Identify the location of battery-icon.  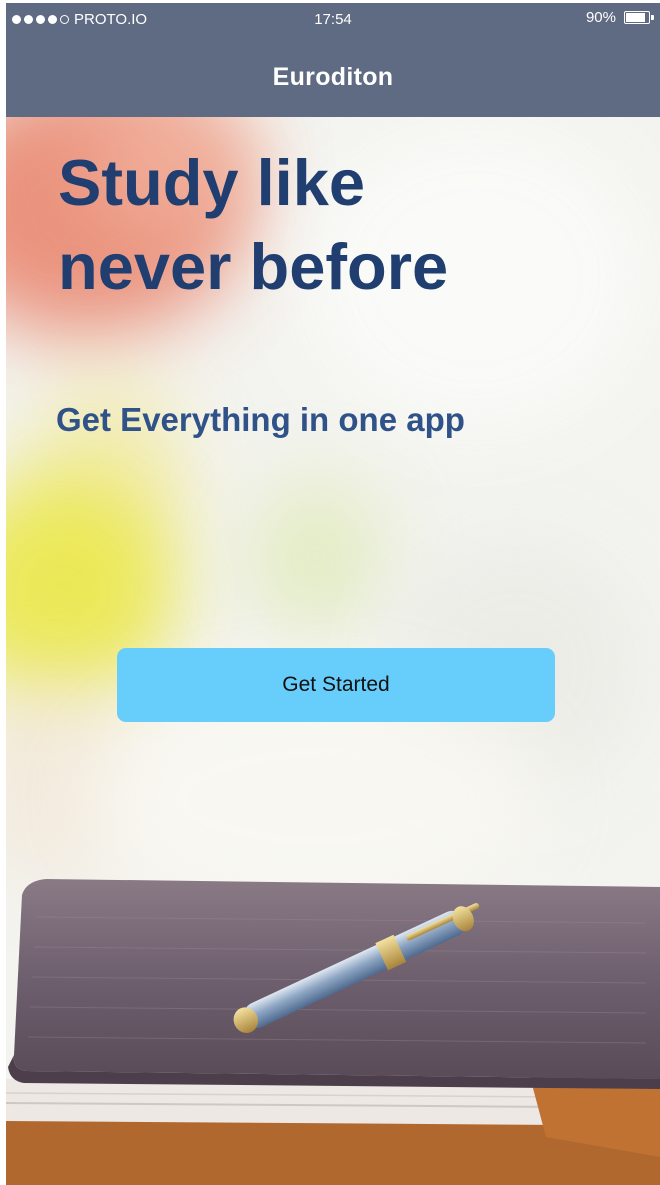
(639, 17).